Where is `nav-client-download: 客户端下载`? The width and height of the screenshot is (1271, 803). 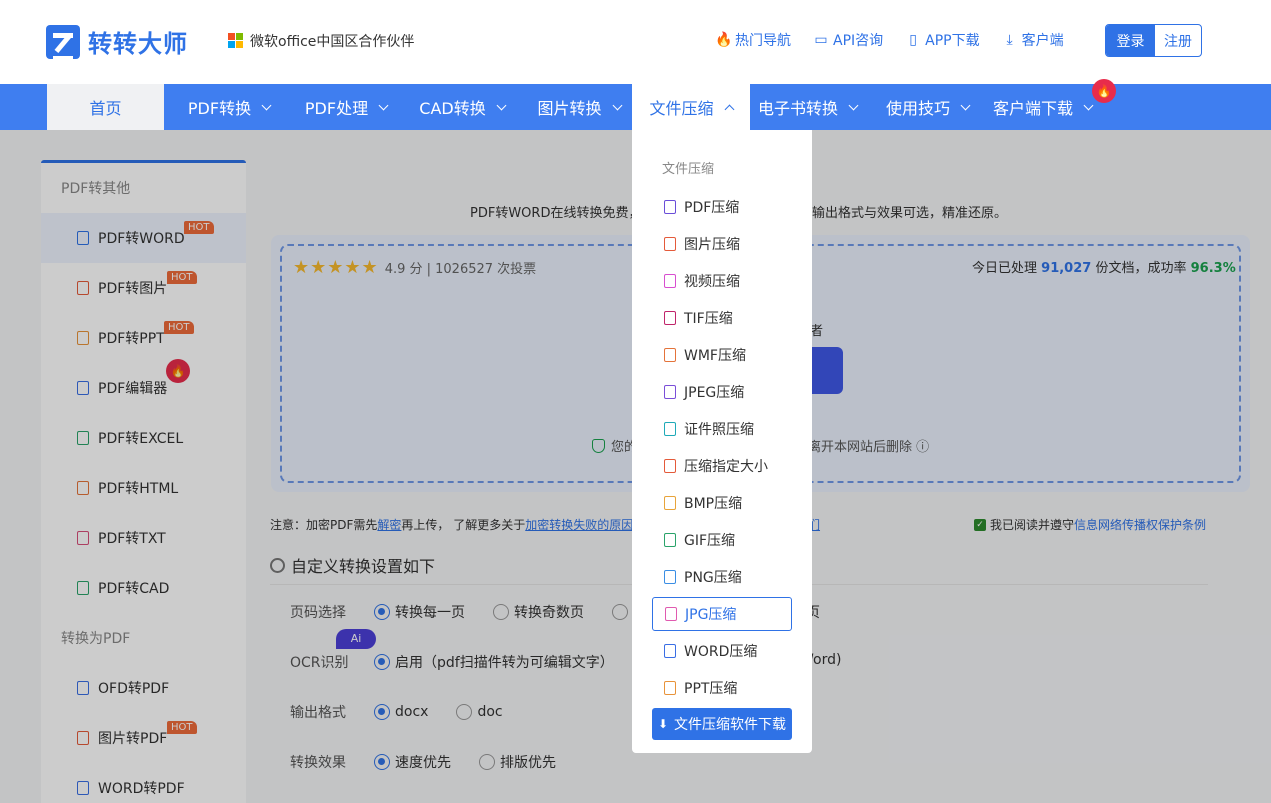
nav-client-download: 客户端下载 is located at coordinates (1042, 107).